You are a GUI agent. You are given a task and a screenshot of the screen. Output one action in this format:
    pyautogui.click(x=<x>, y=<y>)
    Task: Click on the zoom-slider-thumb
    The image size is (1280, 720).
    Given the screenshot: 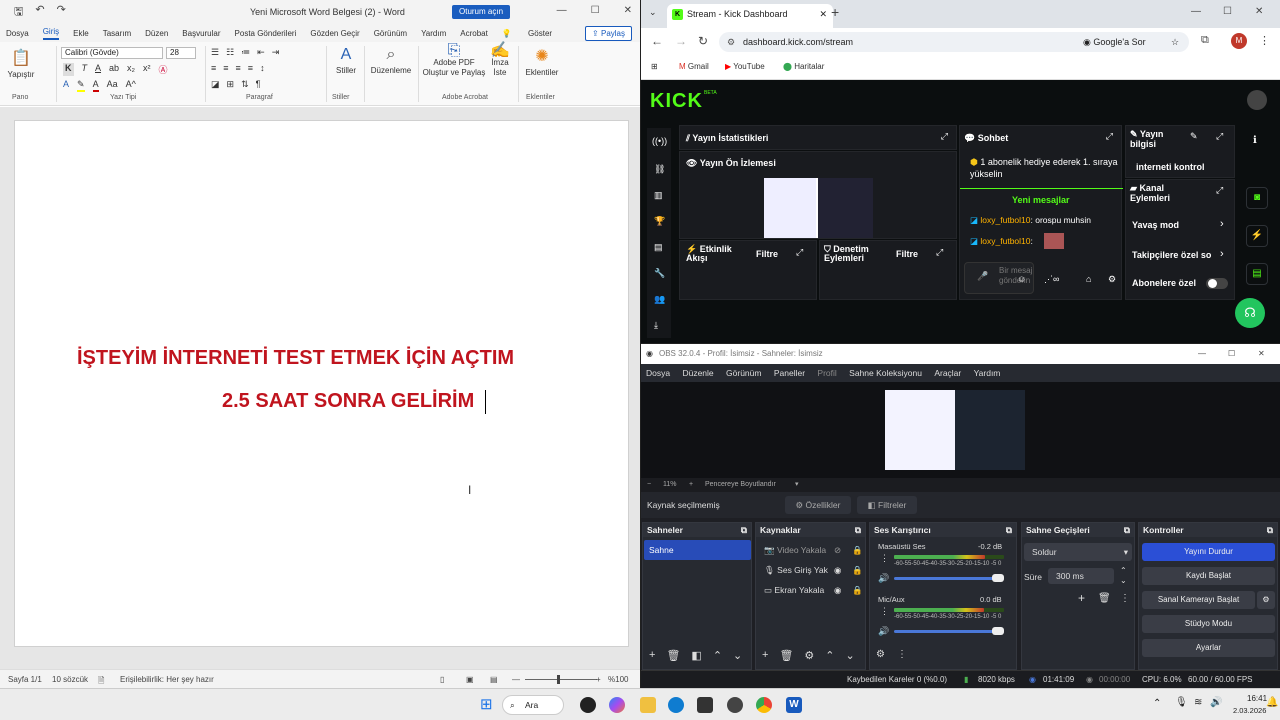 What is the action you would take?
    pyautogui.click(x=558, y=679)
    